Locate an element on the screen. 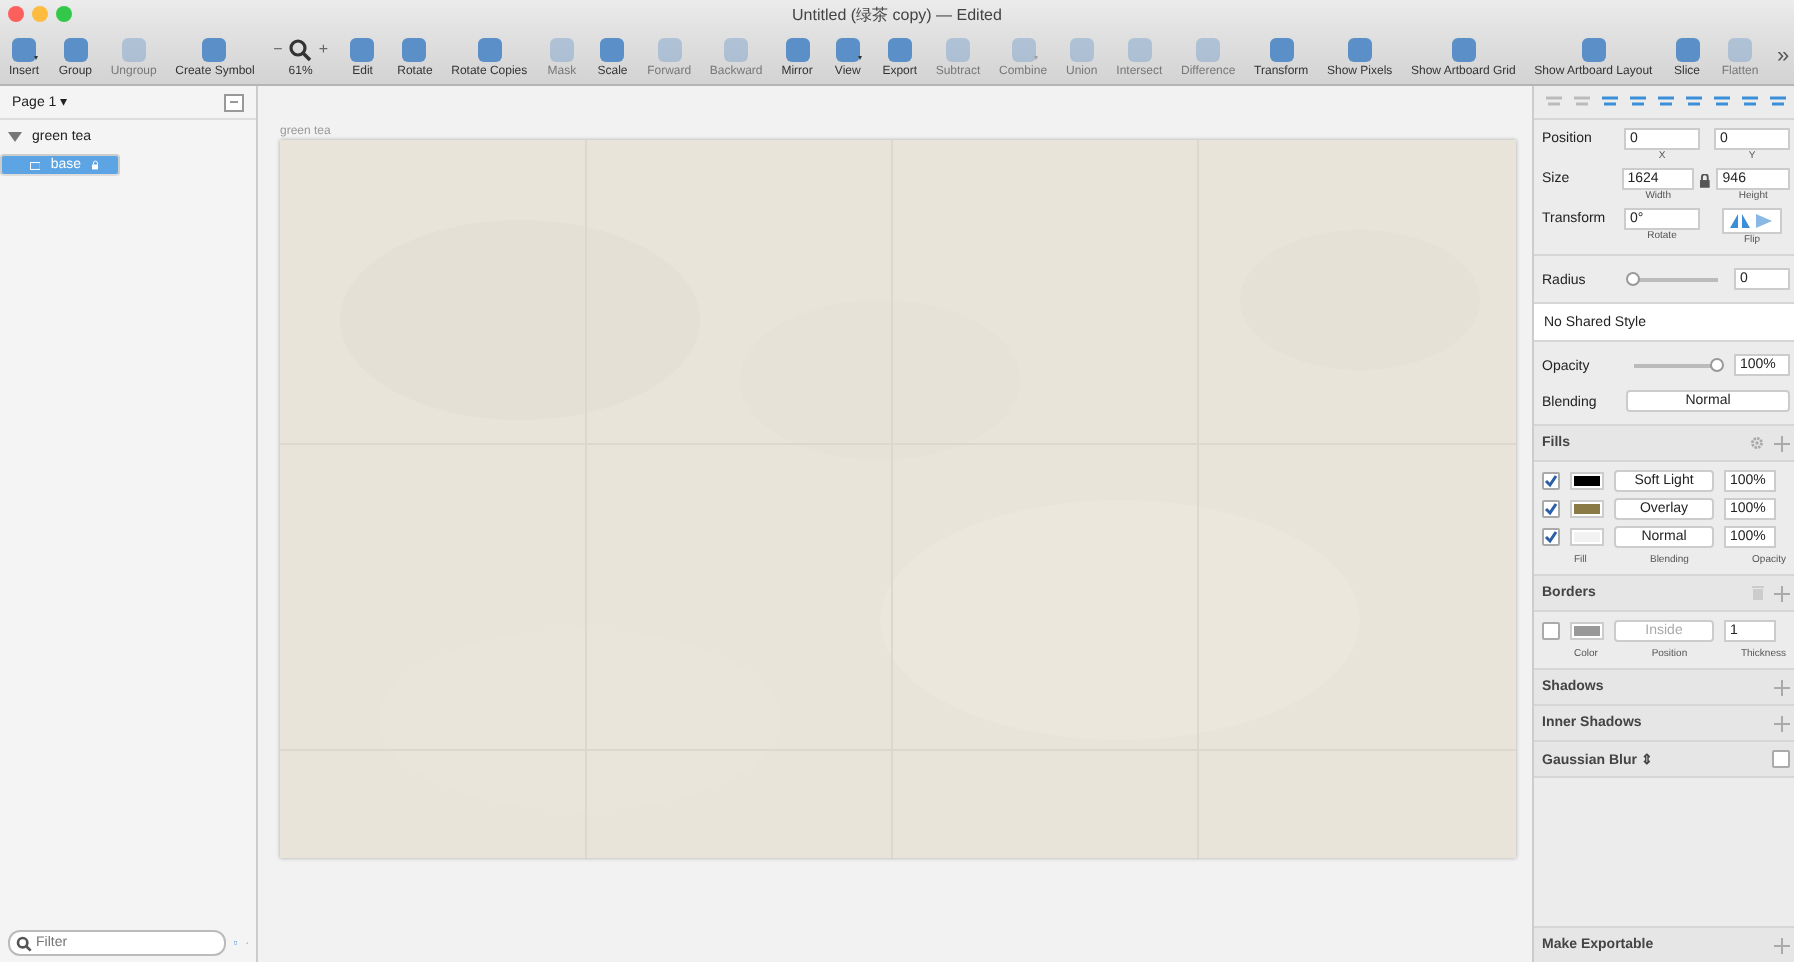 The image size is (1794, 962). flip-horizontal-icon is located at coordinates (1740, 221).